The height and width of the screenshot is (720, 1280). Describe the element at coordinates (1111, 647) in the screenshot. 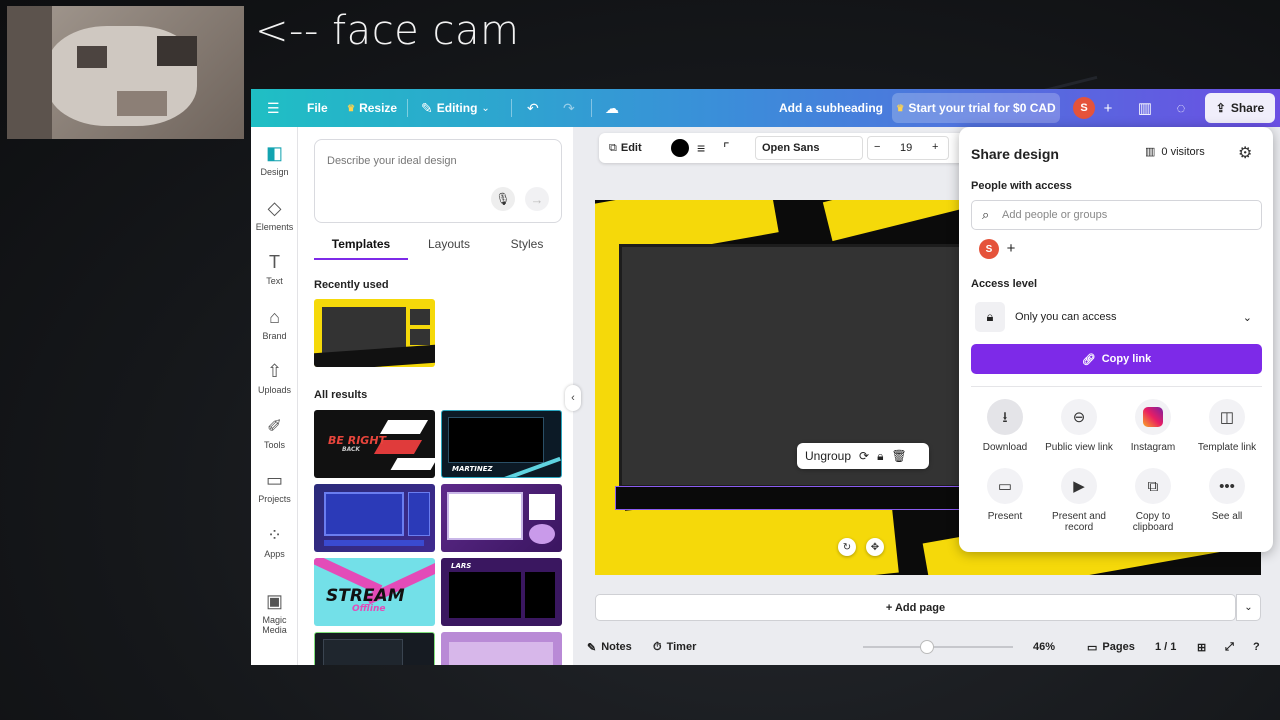

I see `pages-button: ▭ Pages` at that location.